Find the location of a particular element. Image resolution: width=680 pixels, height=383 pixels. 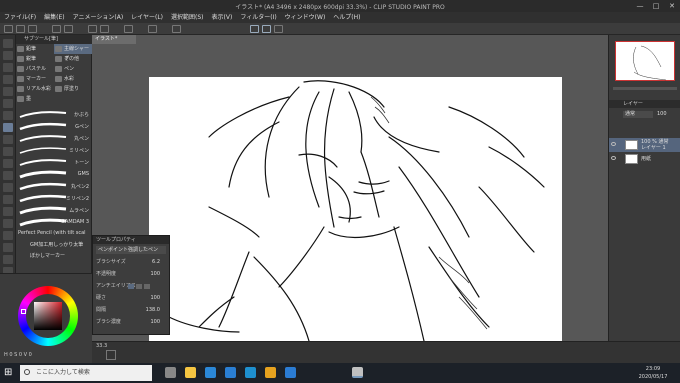

brush-item: ムラペン is located at coordinates (54, 210).